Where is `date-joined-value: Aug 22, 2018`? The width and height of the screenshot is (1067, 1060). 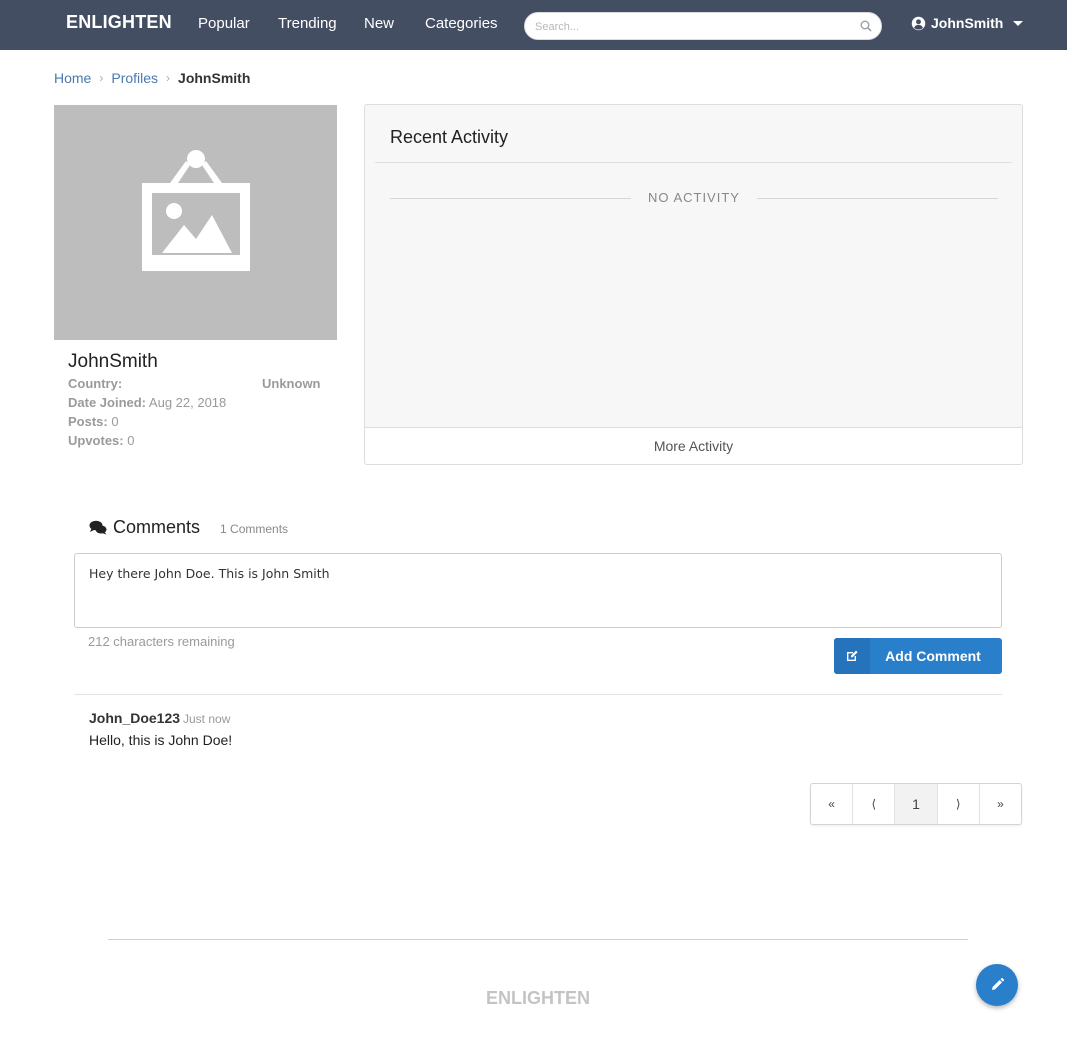
date-joined-value: Aug 22, 2018 is located at coordinates (187, 402).